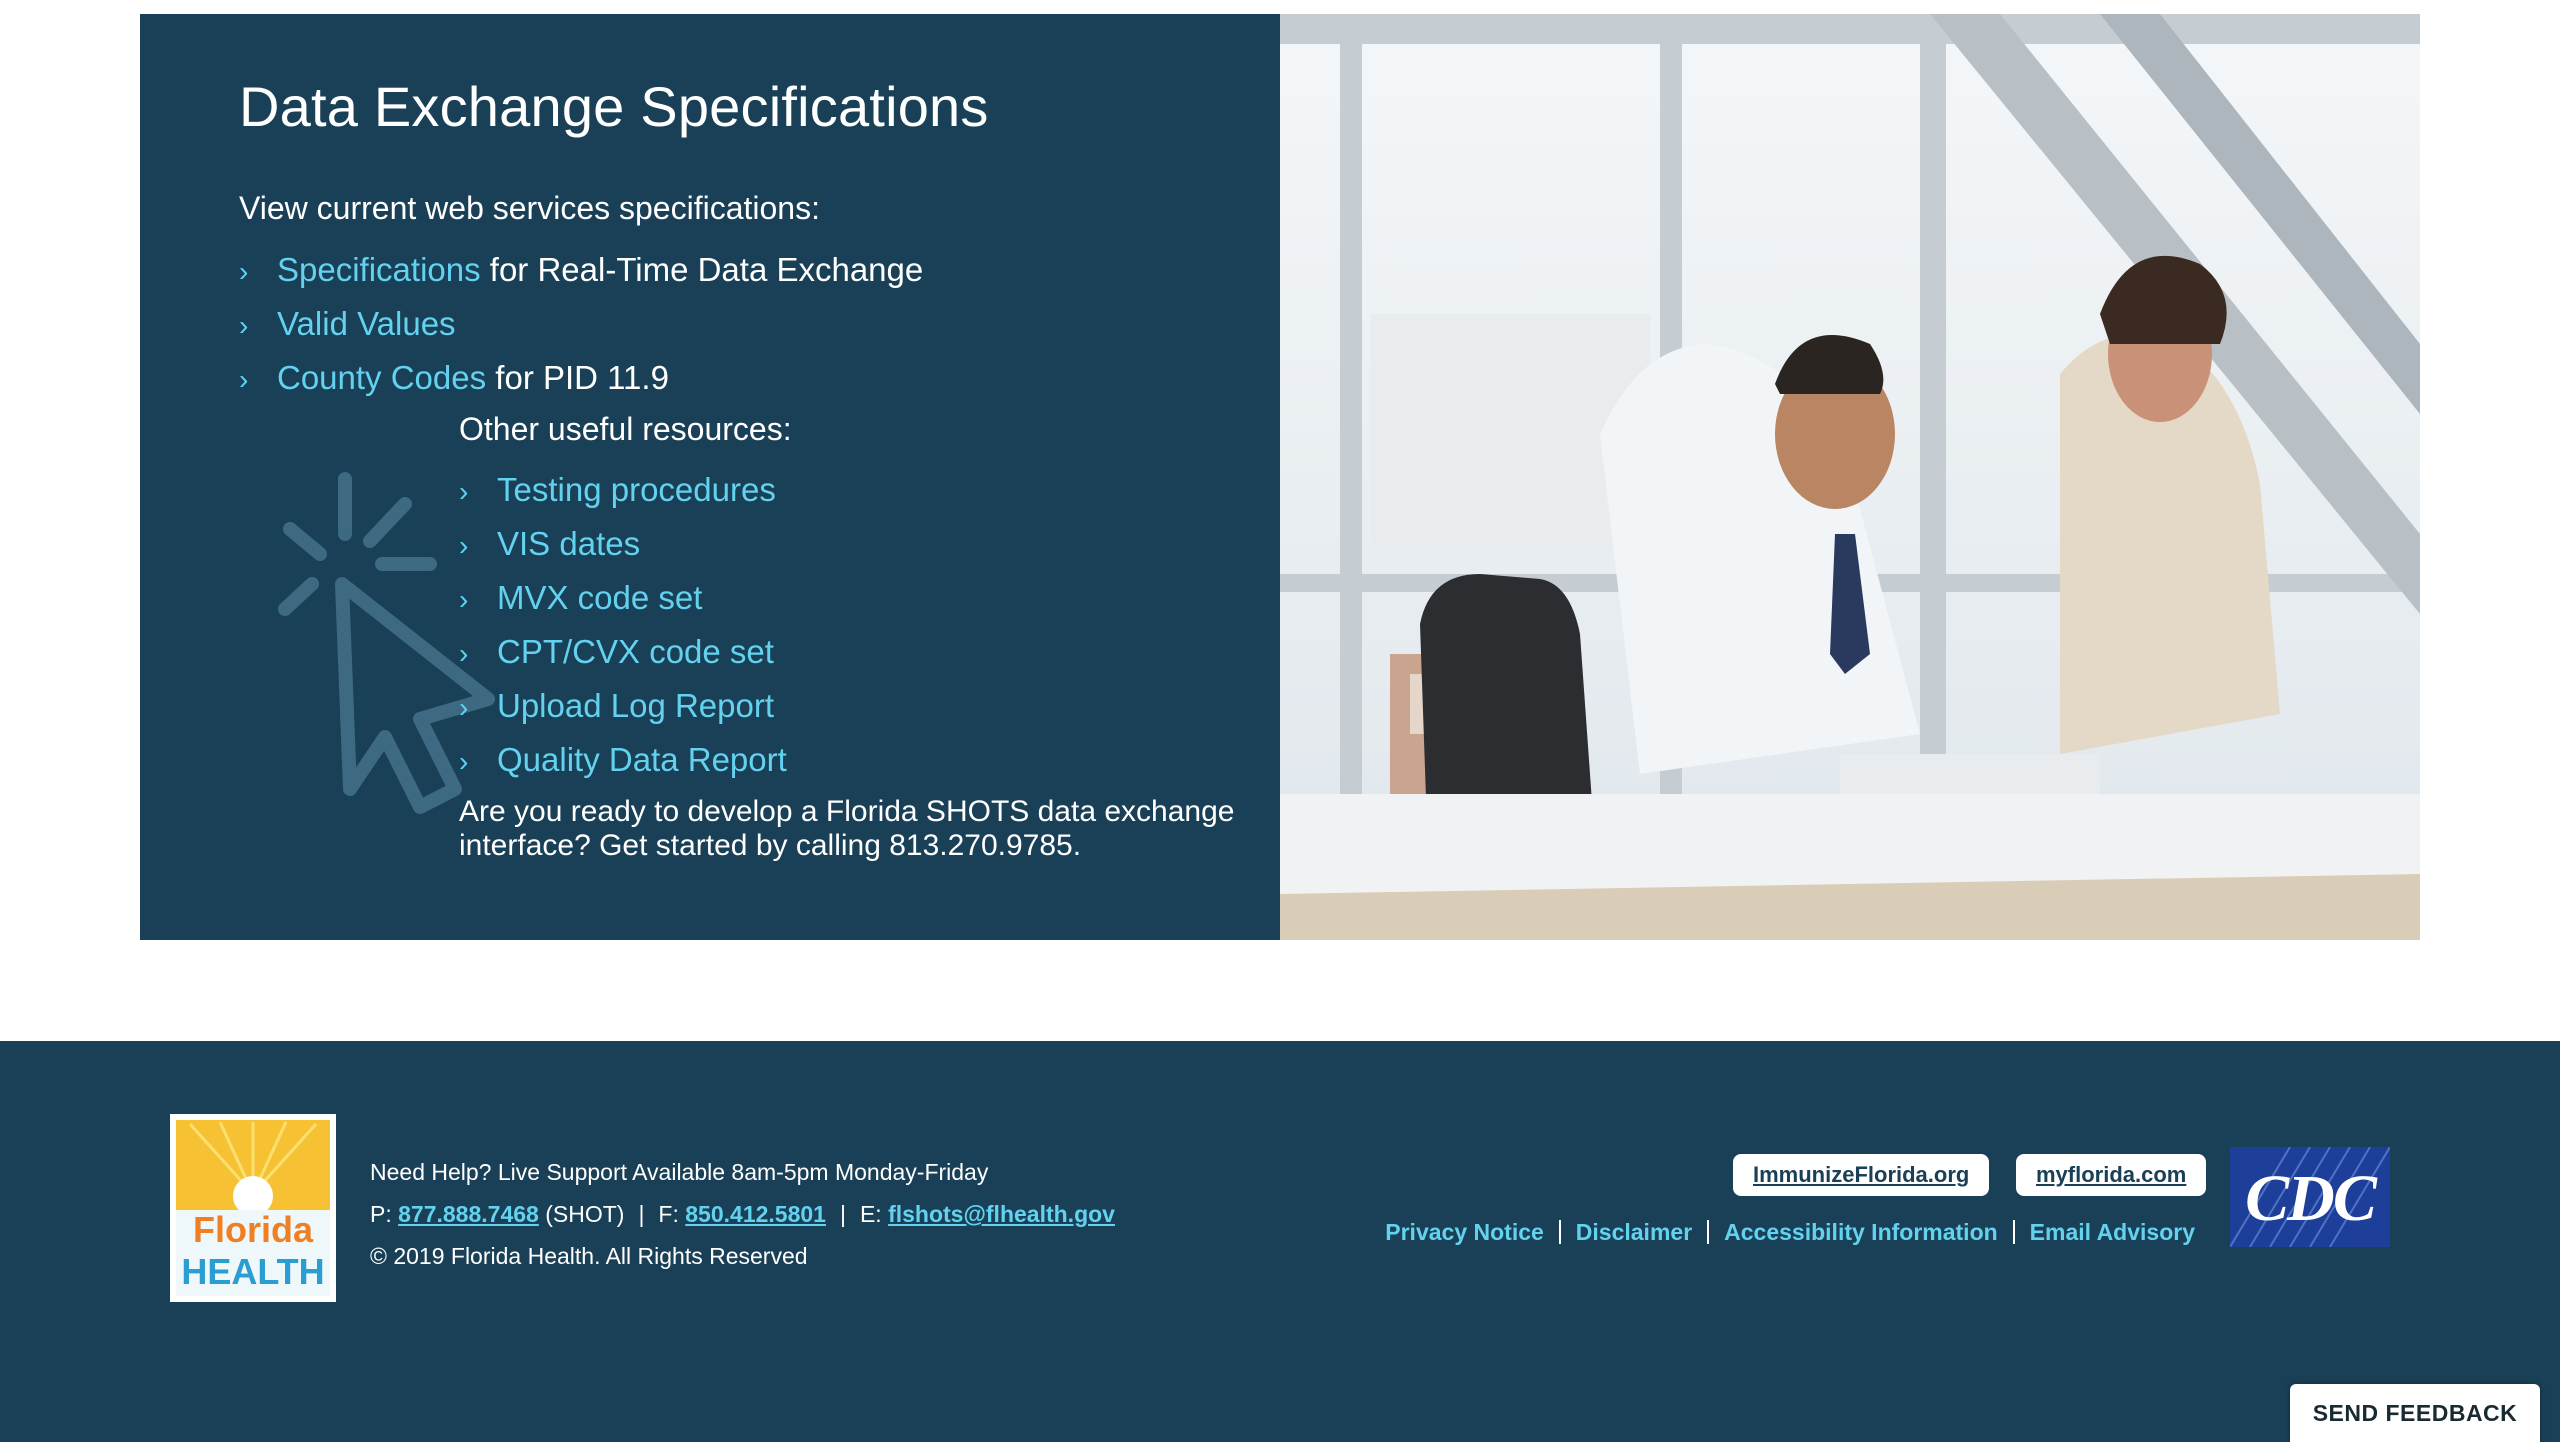 This screenshot has width=2560, height=1442. I want to click on list-item: › Upload Log Report, so click(623, 706).